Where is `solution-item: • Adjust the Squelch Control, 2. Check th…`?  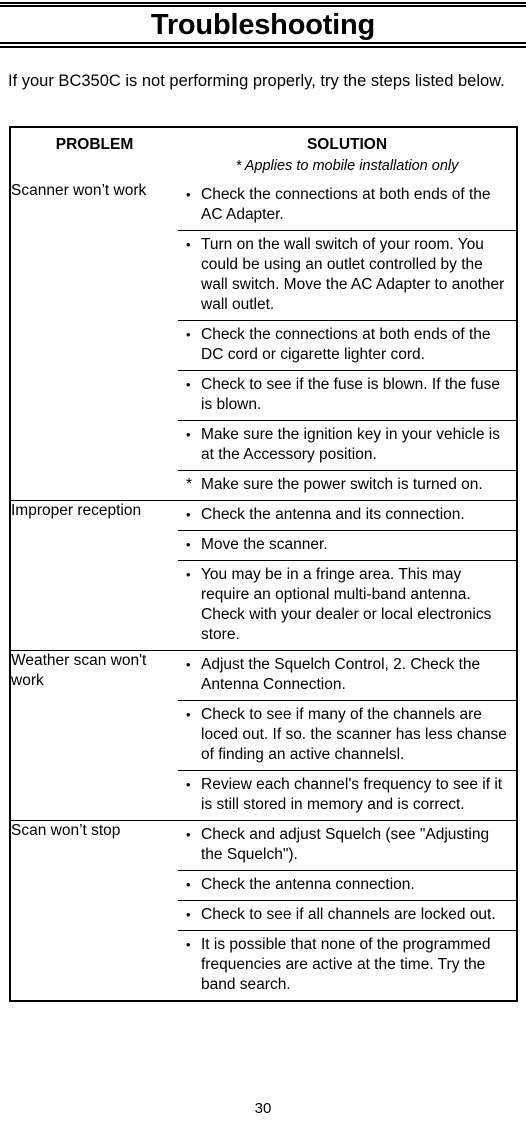
solution-item: • Adjust the Squelch Control, 2. Check th… is located at coordinates (347, 676).